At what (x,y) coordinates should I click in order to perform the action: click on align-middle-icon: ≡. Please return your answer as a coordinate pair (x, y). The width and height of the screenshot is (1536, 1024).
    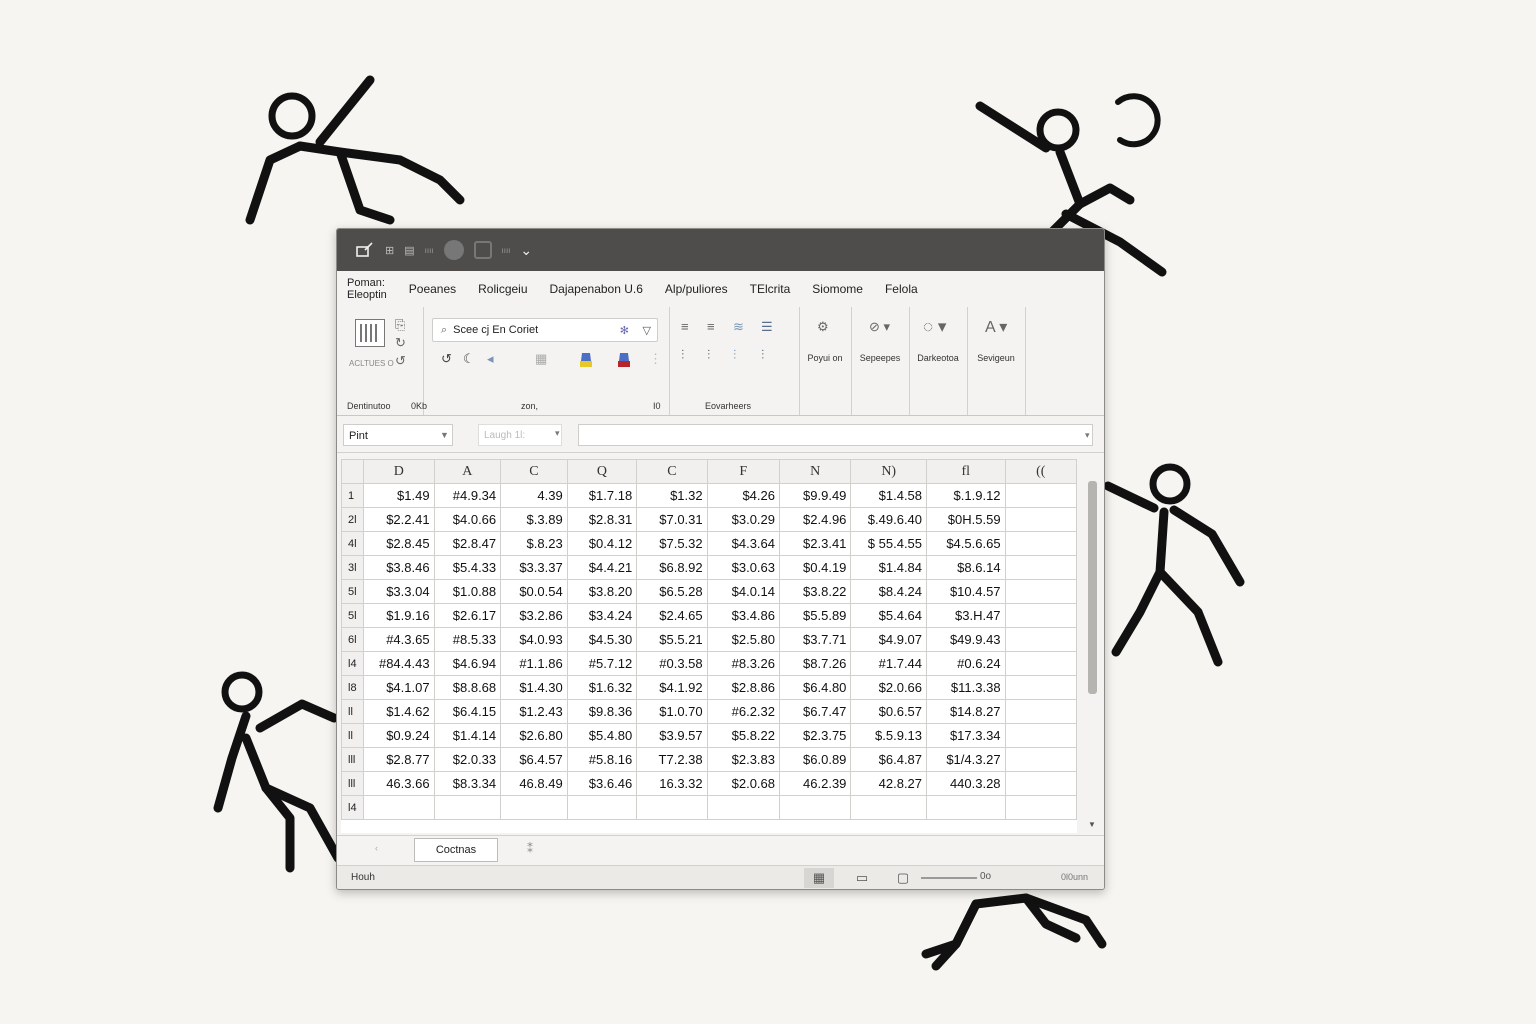
    Looking at the image, I should click on (711, 326).